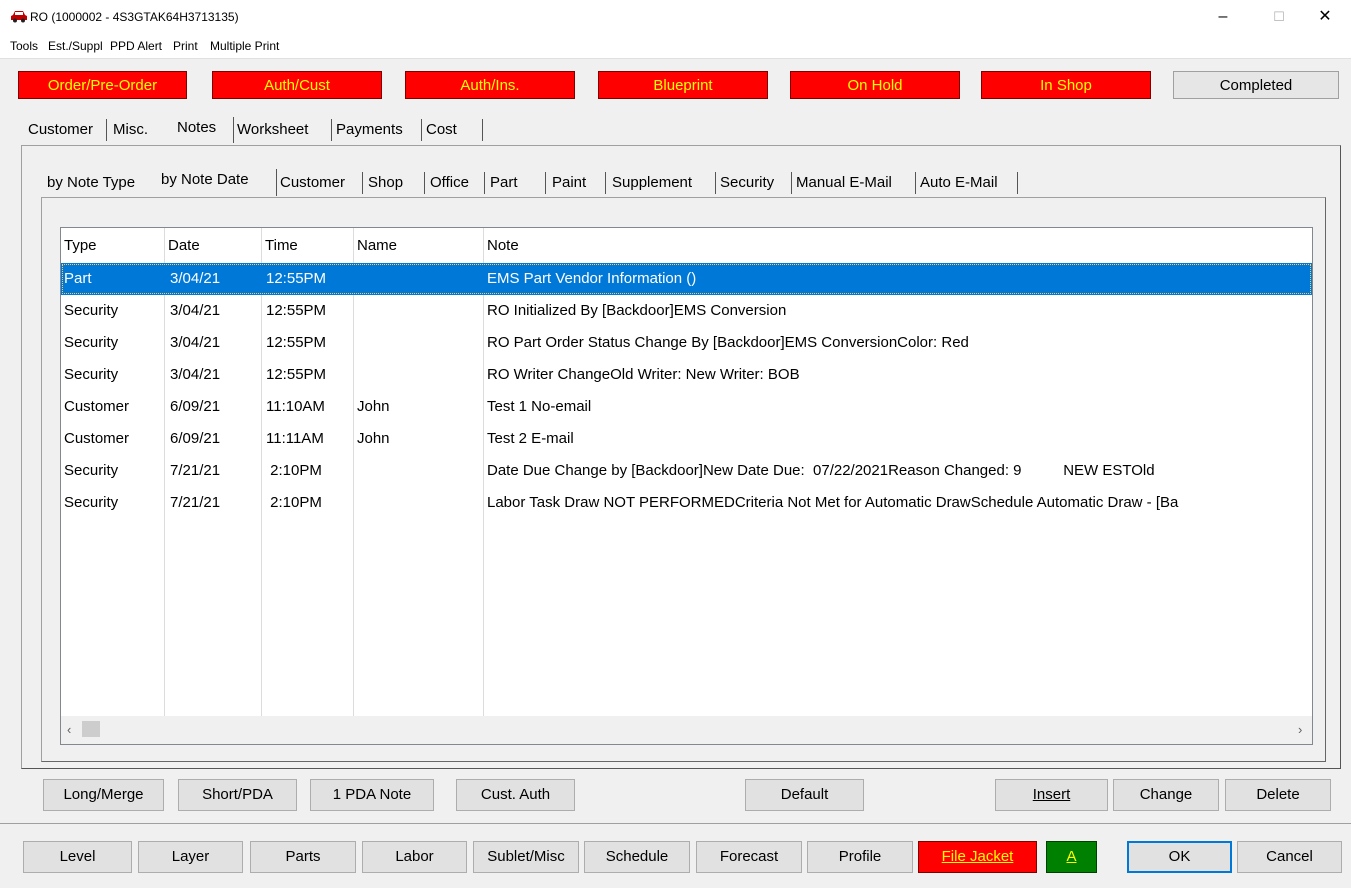 The height and width of the screenshot is (888, 1351). What do you see at coordinates (244, 46) in the screenshot?
I see `menu-multiple-print: Multiple Print` at bounding box center [244, 46].